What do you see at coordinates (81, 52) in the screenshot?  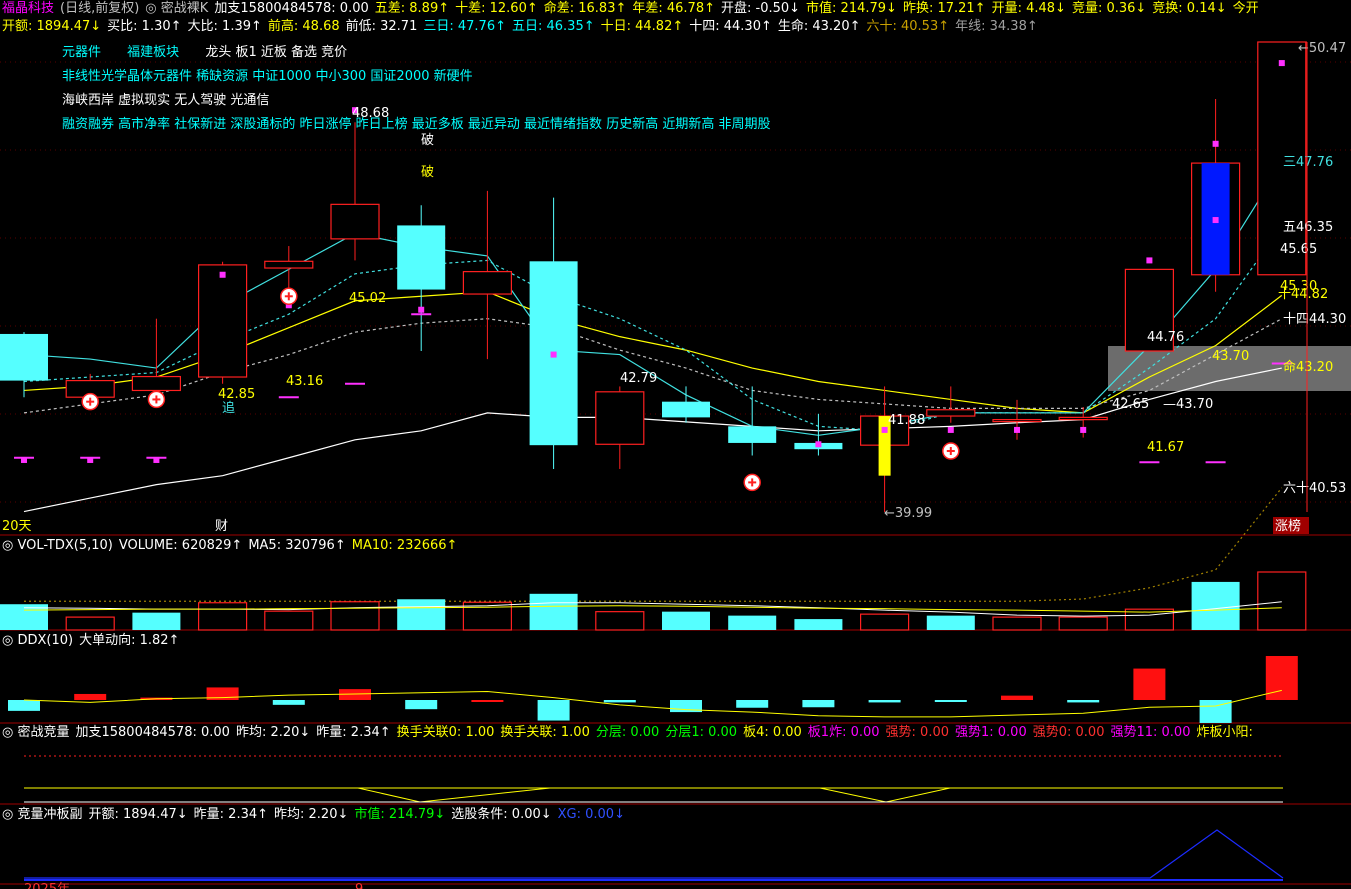 I see `tag-component: 元器件` at bounding box center [81, 52].